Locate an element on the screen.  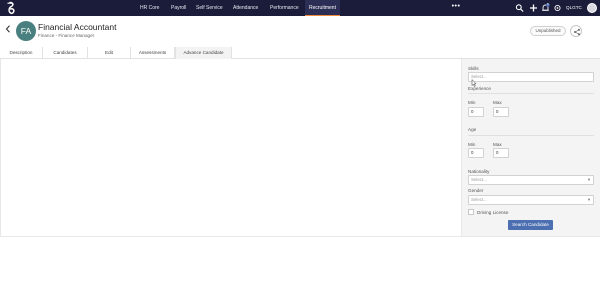
nav-item-attendance: Attendance is located at coordinates (245, 8).